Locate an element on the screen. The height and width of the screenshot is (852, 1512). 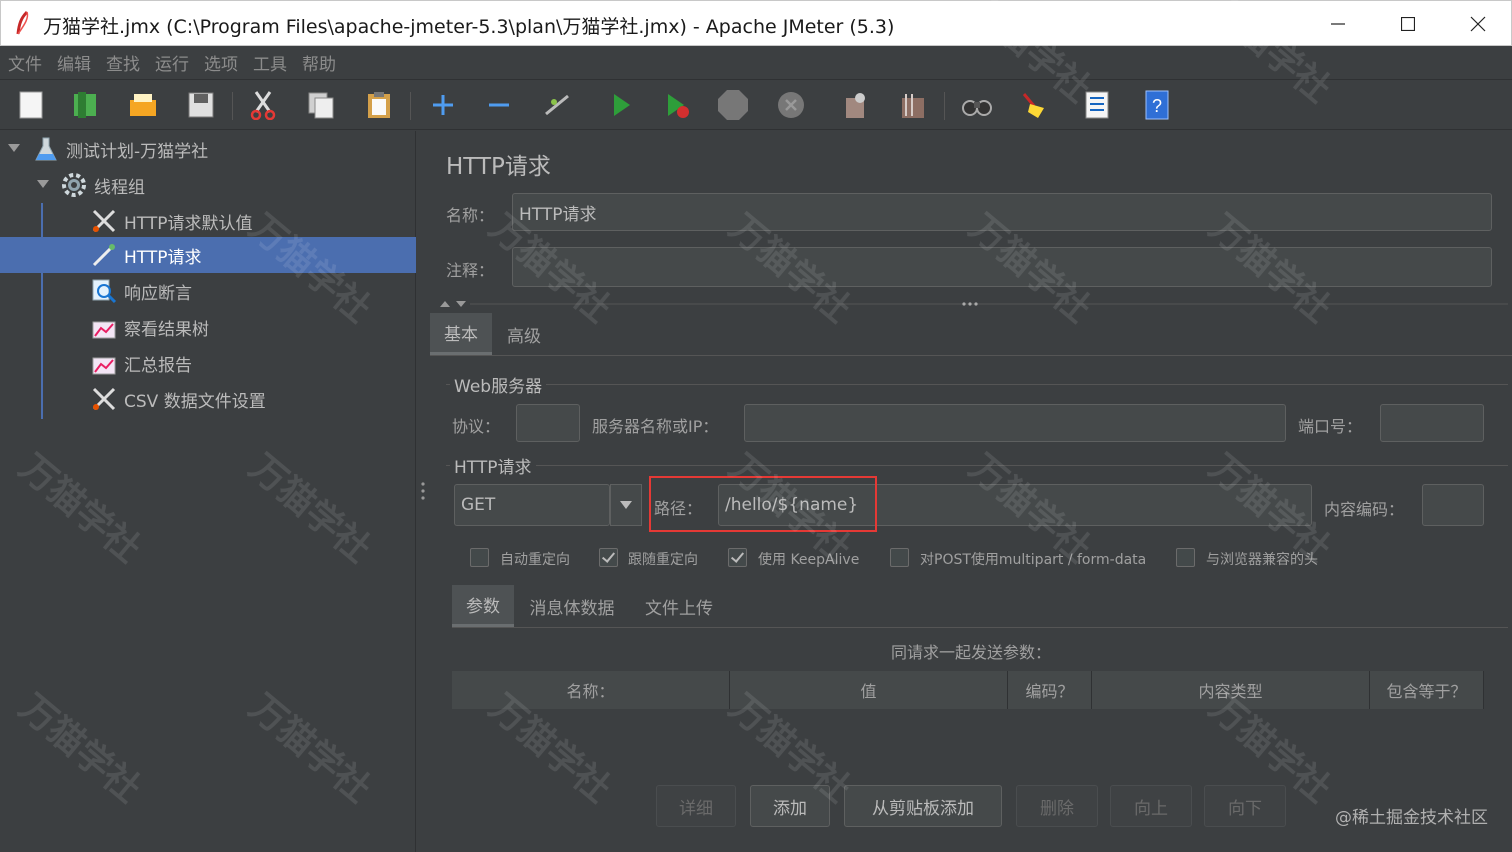
protocol-label: 协议： is located at coordinates (476, 426).